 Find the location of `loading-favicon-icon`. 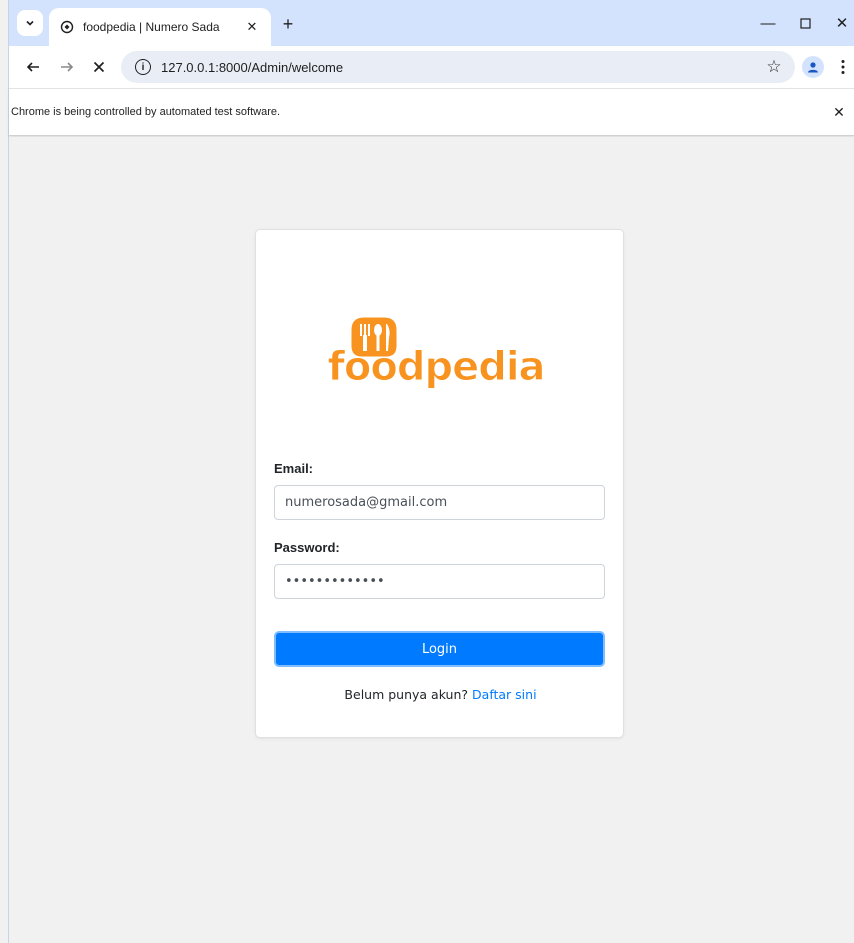

loading-favicon-icon is located at coordinates (67, 27).